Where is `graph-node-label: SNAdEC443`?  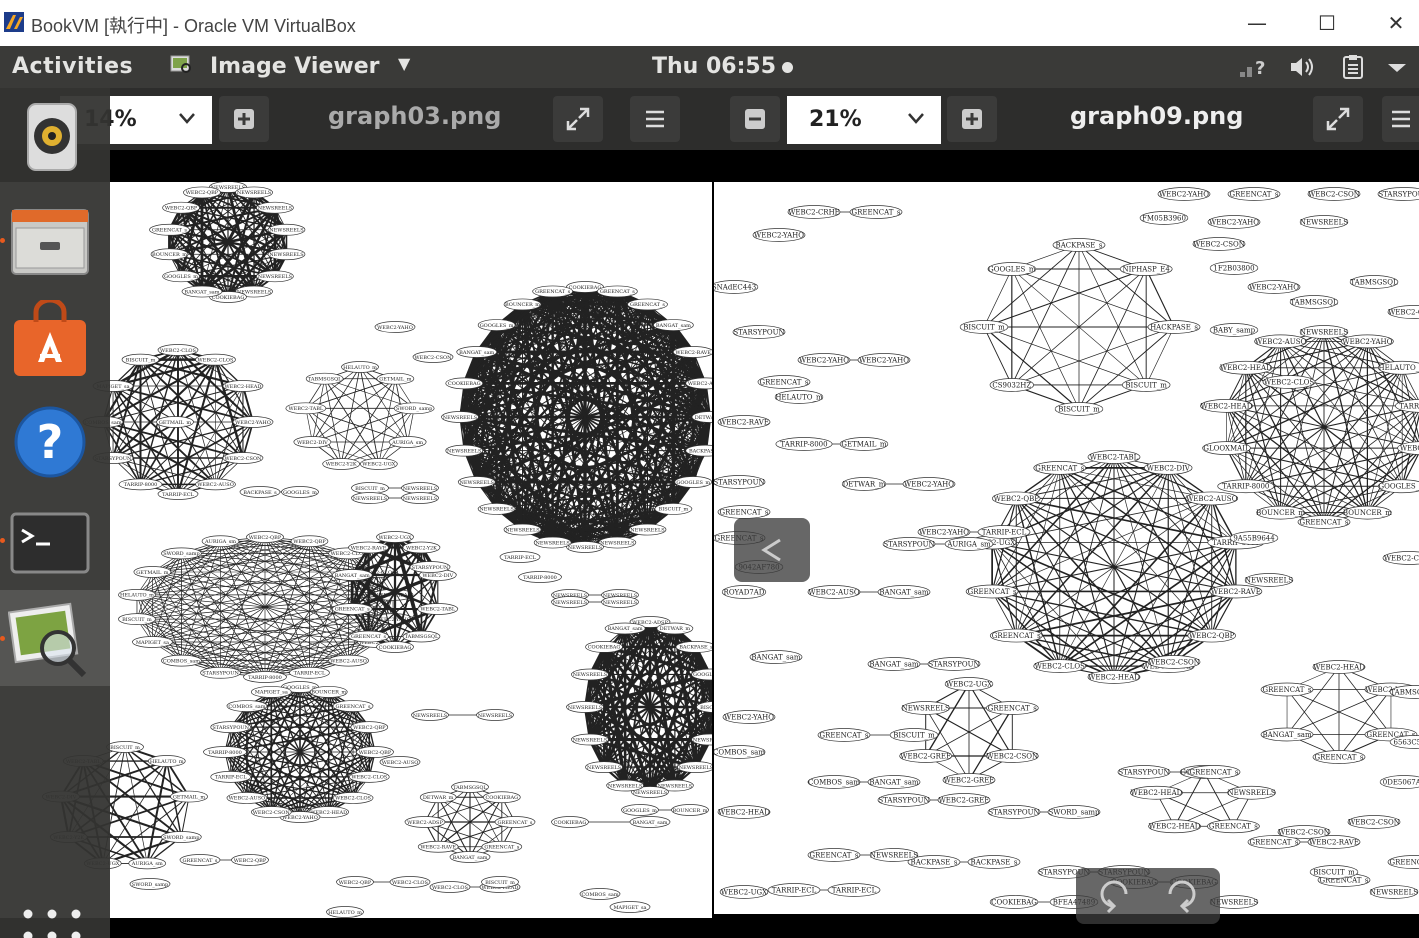
graph-node-label: SNAdEC443 is located at coordinates (735, 287).